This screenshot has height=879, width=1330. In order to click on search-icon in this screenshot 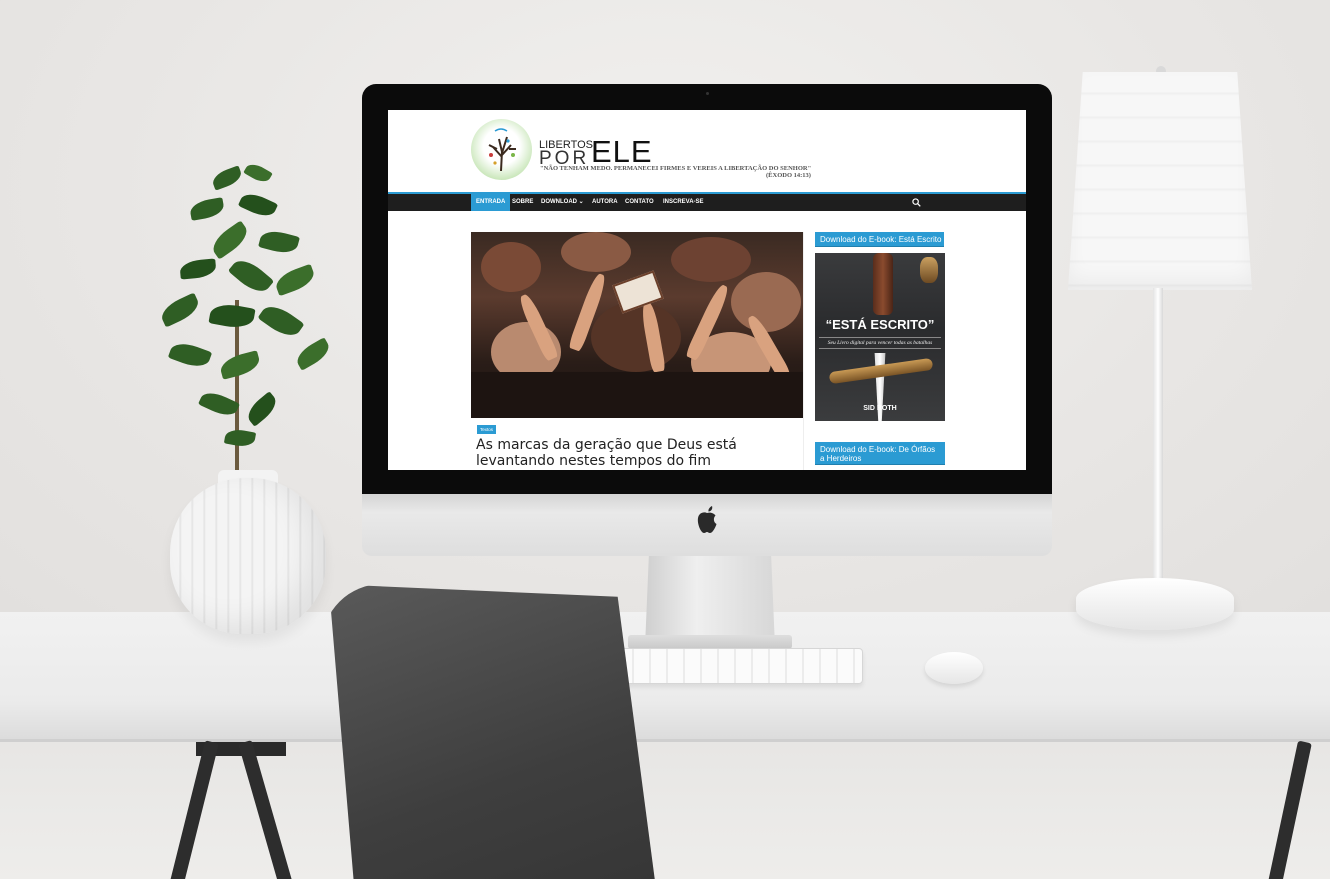, I will do `click(916, 202)`.